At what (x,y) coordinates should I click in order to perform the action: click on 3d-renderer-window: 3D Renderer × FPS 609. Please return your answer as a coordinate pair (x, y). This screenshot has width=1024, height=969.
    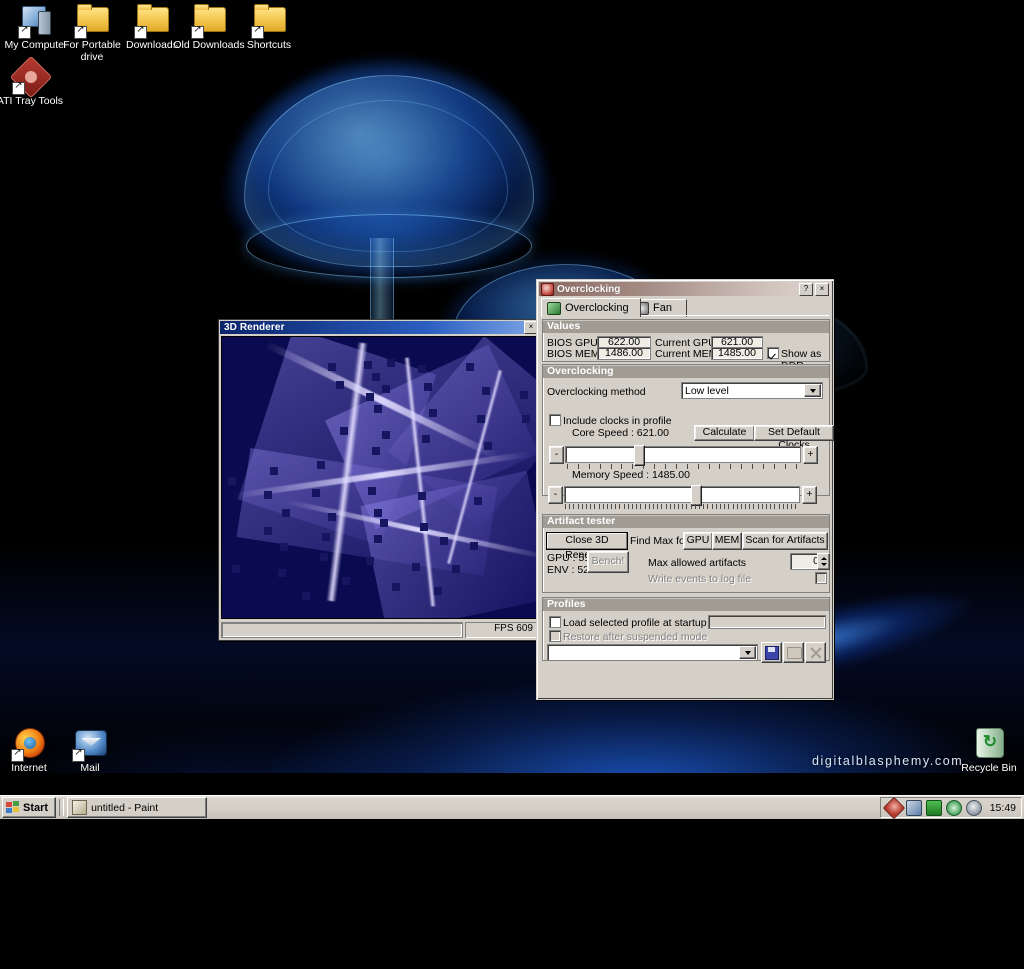
    Looking at the image, I should click on (380, 480).